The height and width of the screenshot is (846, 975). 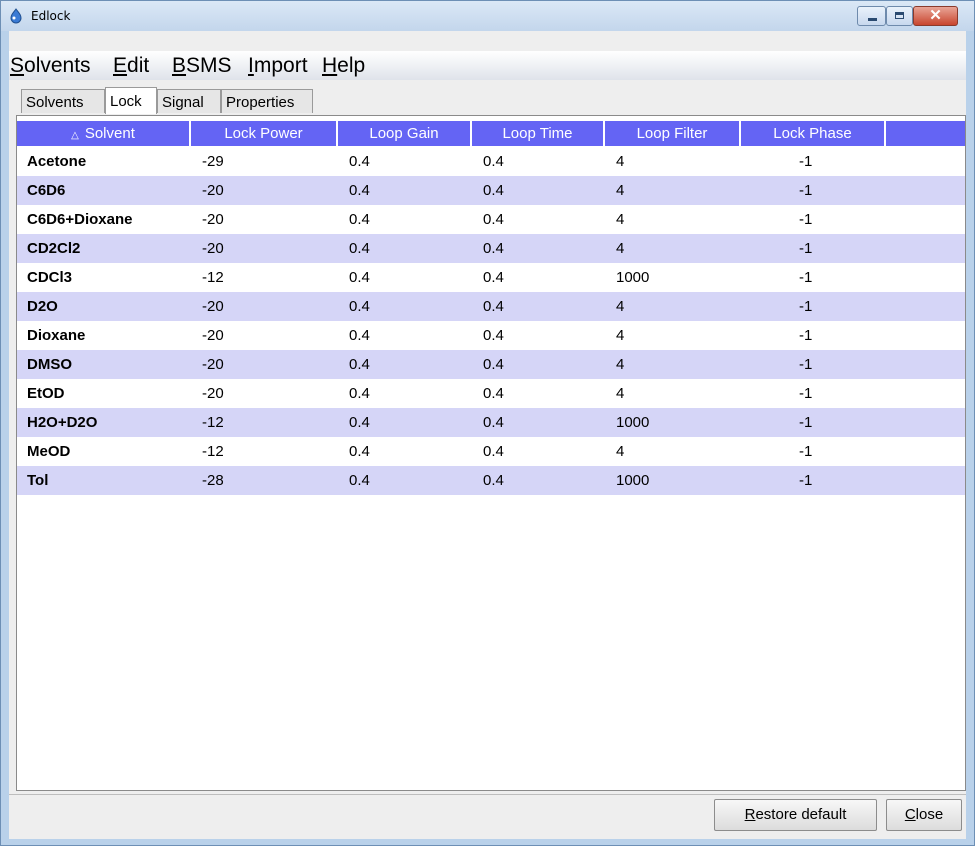 I want to click on table-row: D2O -20 0.4 0.4 4 -1, so click(x=491, y=306).